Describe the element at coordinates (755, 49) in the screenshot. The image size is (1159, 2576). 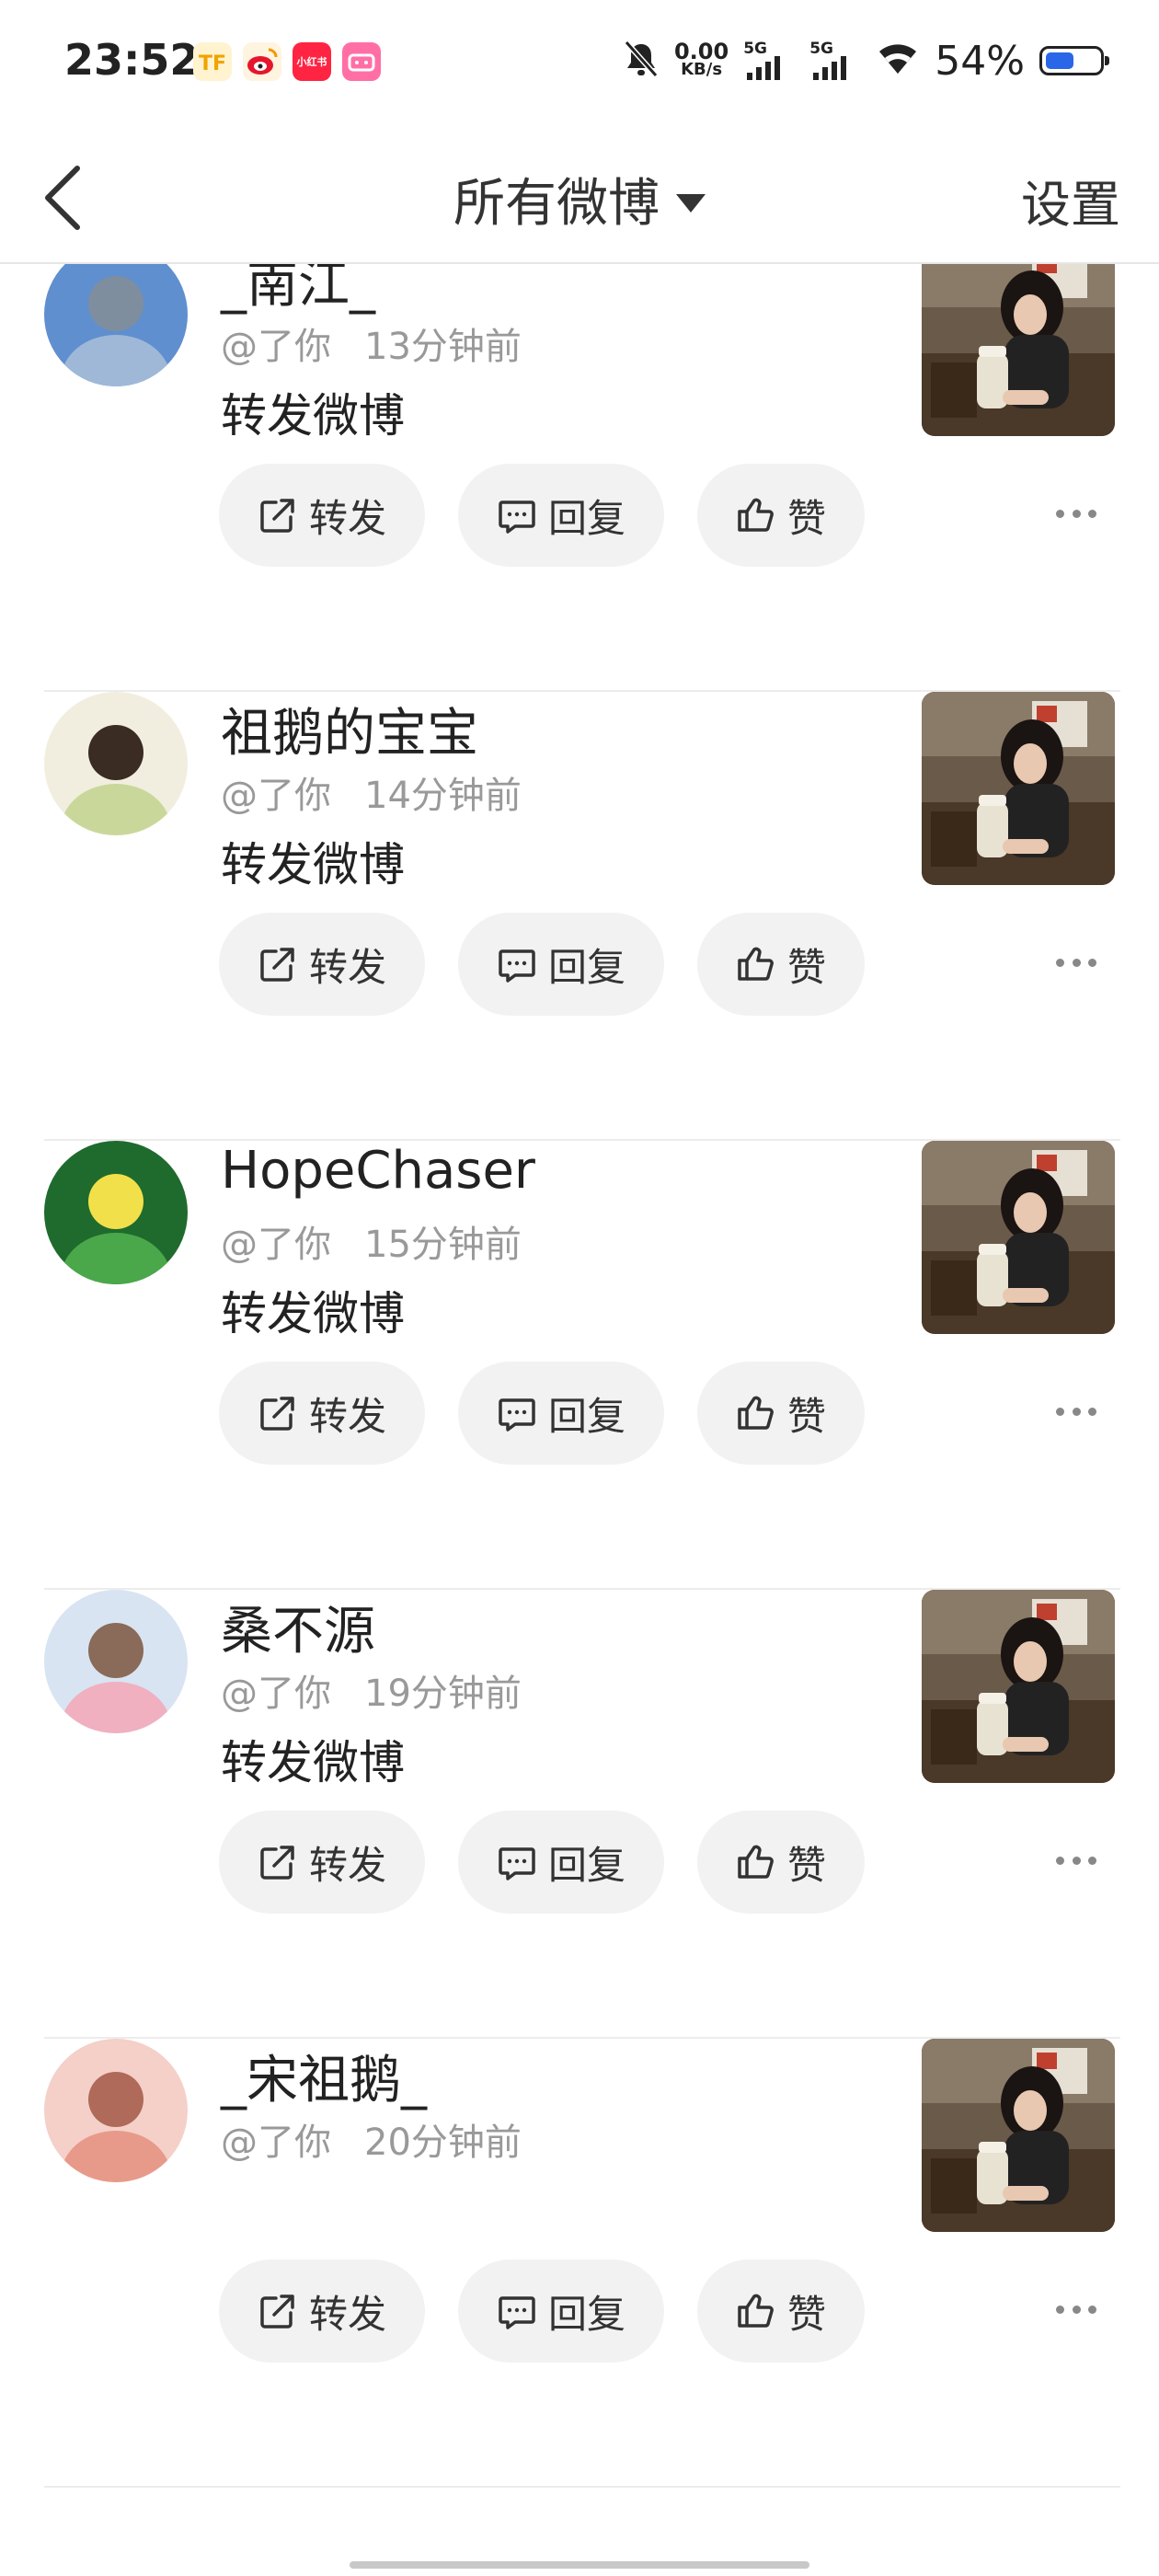
I see `sim1-label: 5G` at that location.